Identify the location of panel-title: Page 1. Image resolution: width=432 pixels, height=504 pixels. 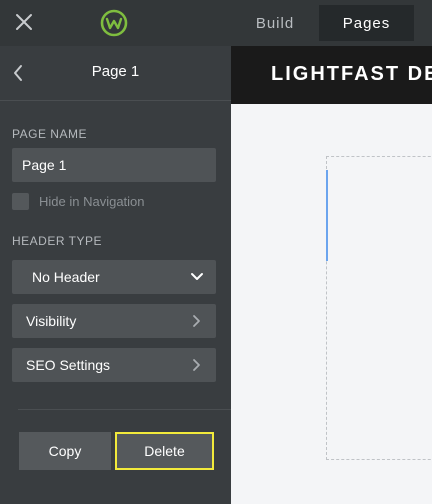
(115, 71).